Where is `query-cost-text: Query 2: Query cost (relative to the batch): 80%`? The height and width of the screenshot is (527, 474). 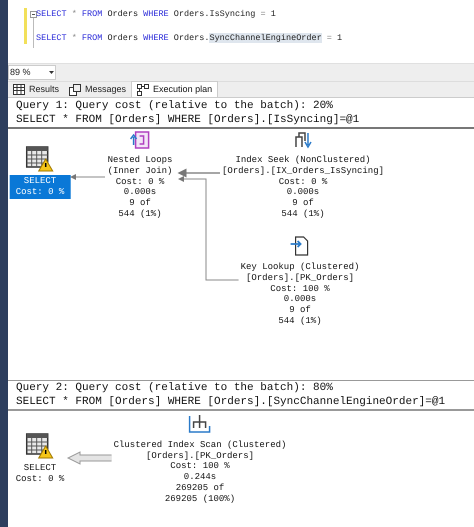 query-cost-text: Query 2: Query cost (relative to the batch): 80% is located at coordinates (175, 387).